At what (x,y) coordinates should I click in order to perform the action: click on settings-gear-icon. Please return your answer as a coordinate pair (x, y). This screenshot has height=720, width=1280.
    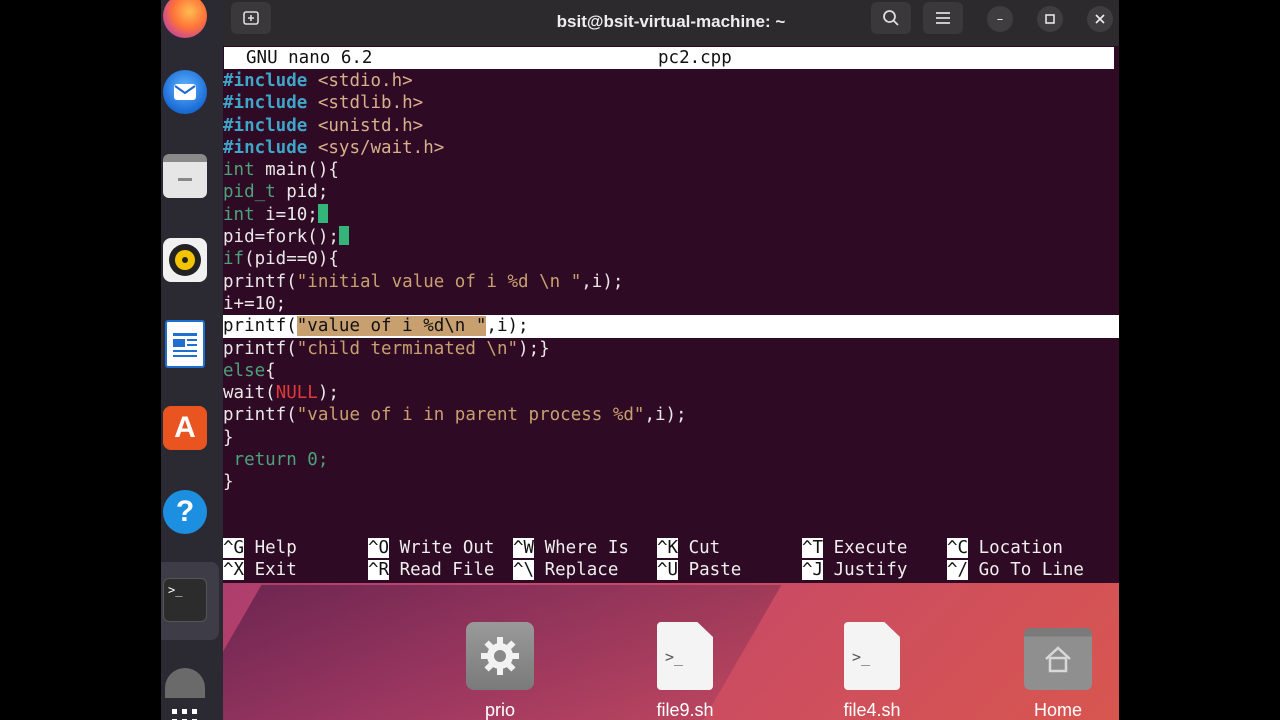
    Looking at the image, I should click on (500, 656).